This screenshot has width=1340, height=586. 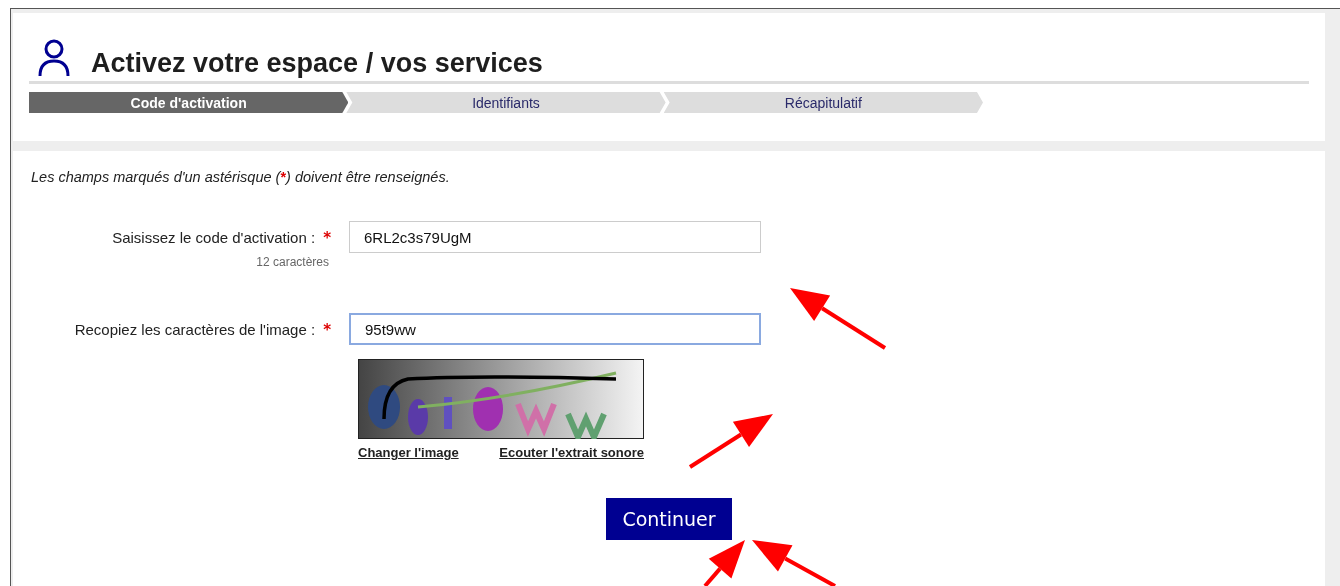 I want to click on continue-button: Continuer, so click(x=669, y=519).